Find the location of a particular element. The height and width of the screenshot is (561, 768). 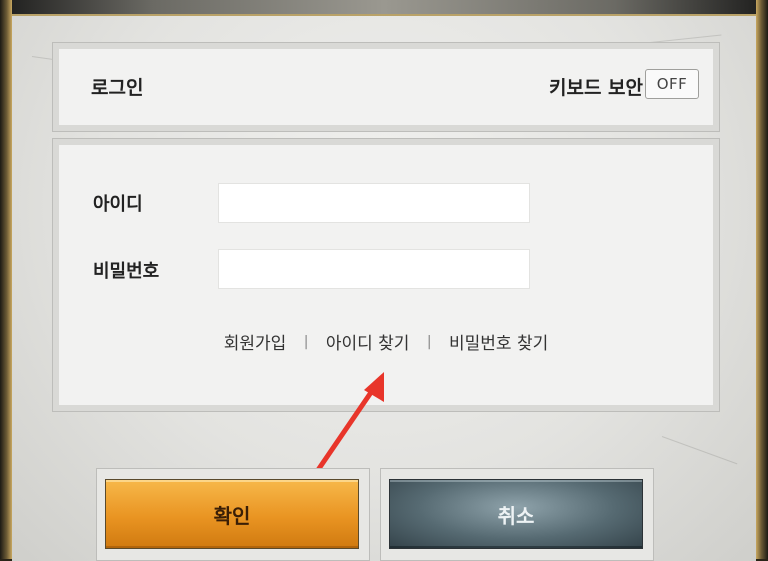

keyboard-security-toggle: OFF is located at coordinates (672, 84).